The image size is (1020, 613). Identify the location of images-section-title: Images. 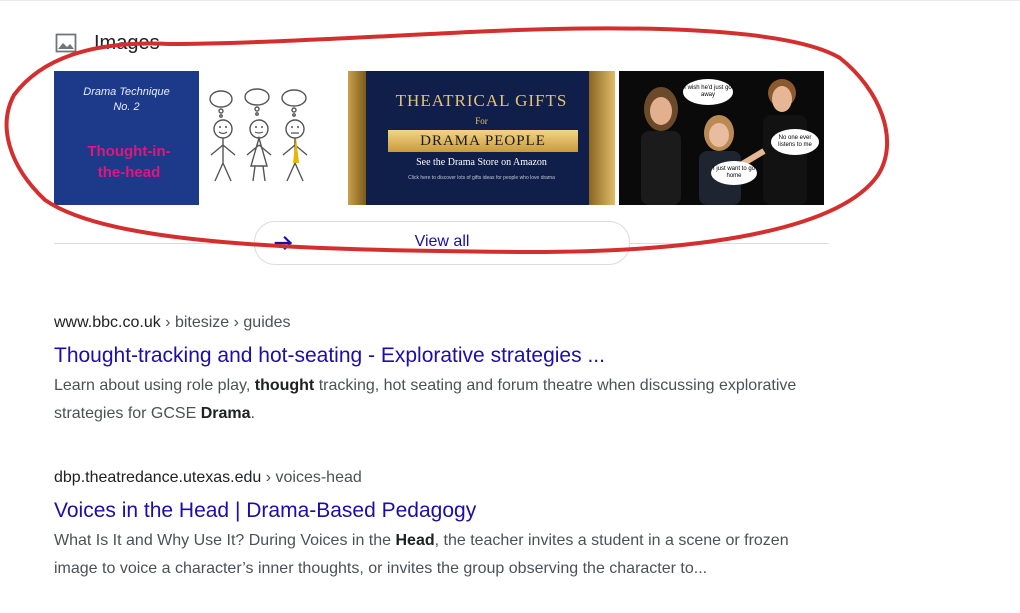
(127, 42).